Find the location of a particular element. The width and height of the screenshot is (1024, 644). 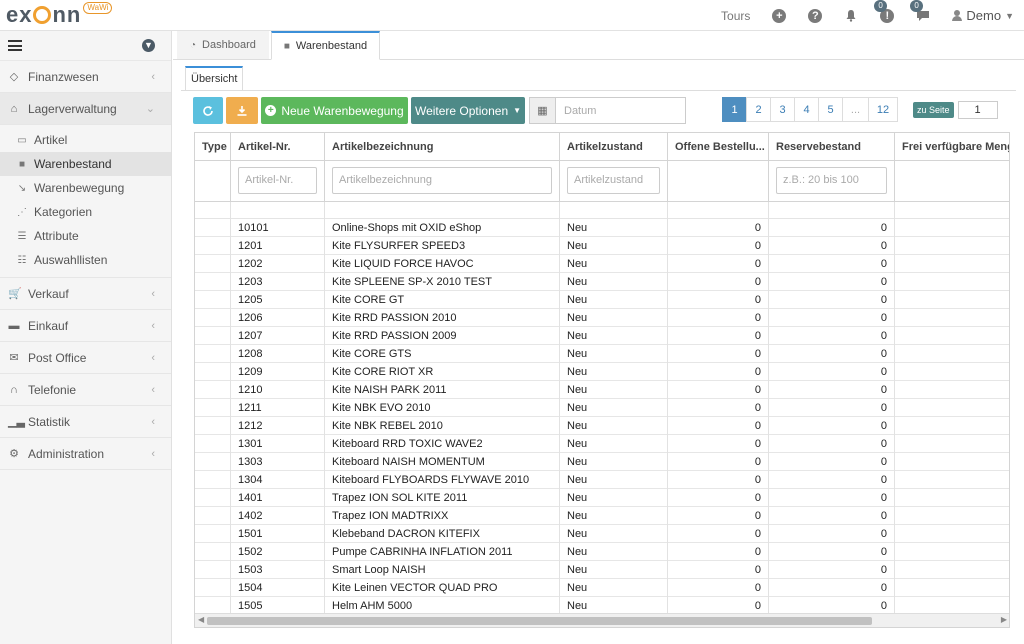

sidebar-subitem-warenbestand: ■ Warenbestand is located at coordinates (85, 164).